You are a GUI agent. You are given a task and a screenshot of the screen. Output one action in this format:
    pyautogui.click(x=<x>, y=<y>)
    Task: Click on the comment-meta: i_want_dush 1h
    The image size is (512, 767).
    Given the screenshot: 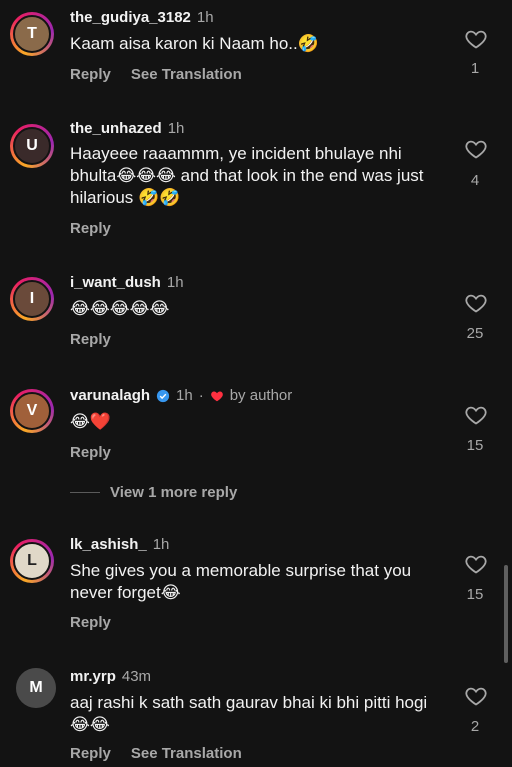 What is the action you would take?
    pyautogui.click(x=127, y=282)
    